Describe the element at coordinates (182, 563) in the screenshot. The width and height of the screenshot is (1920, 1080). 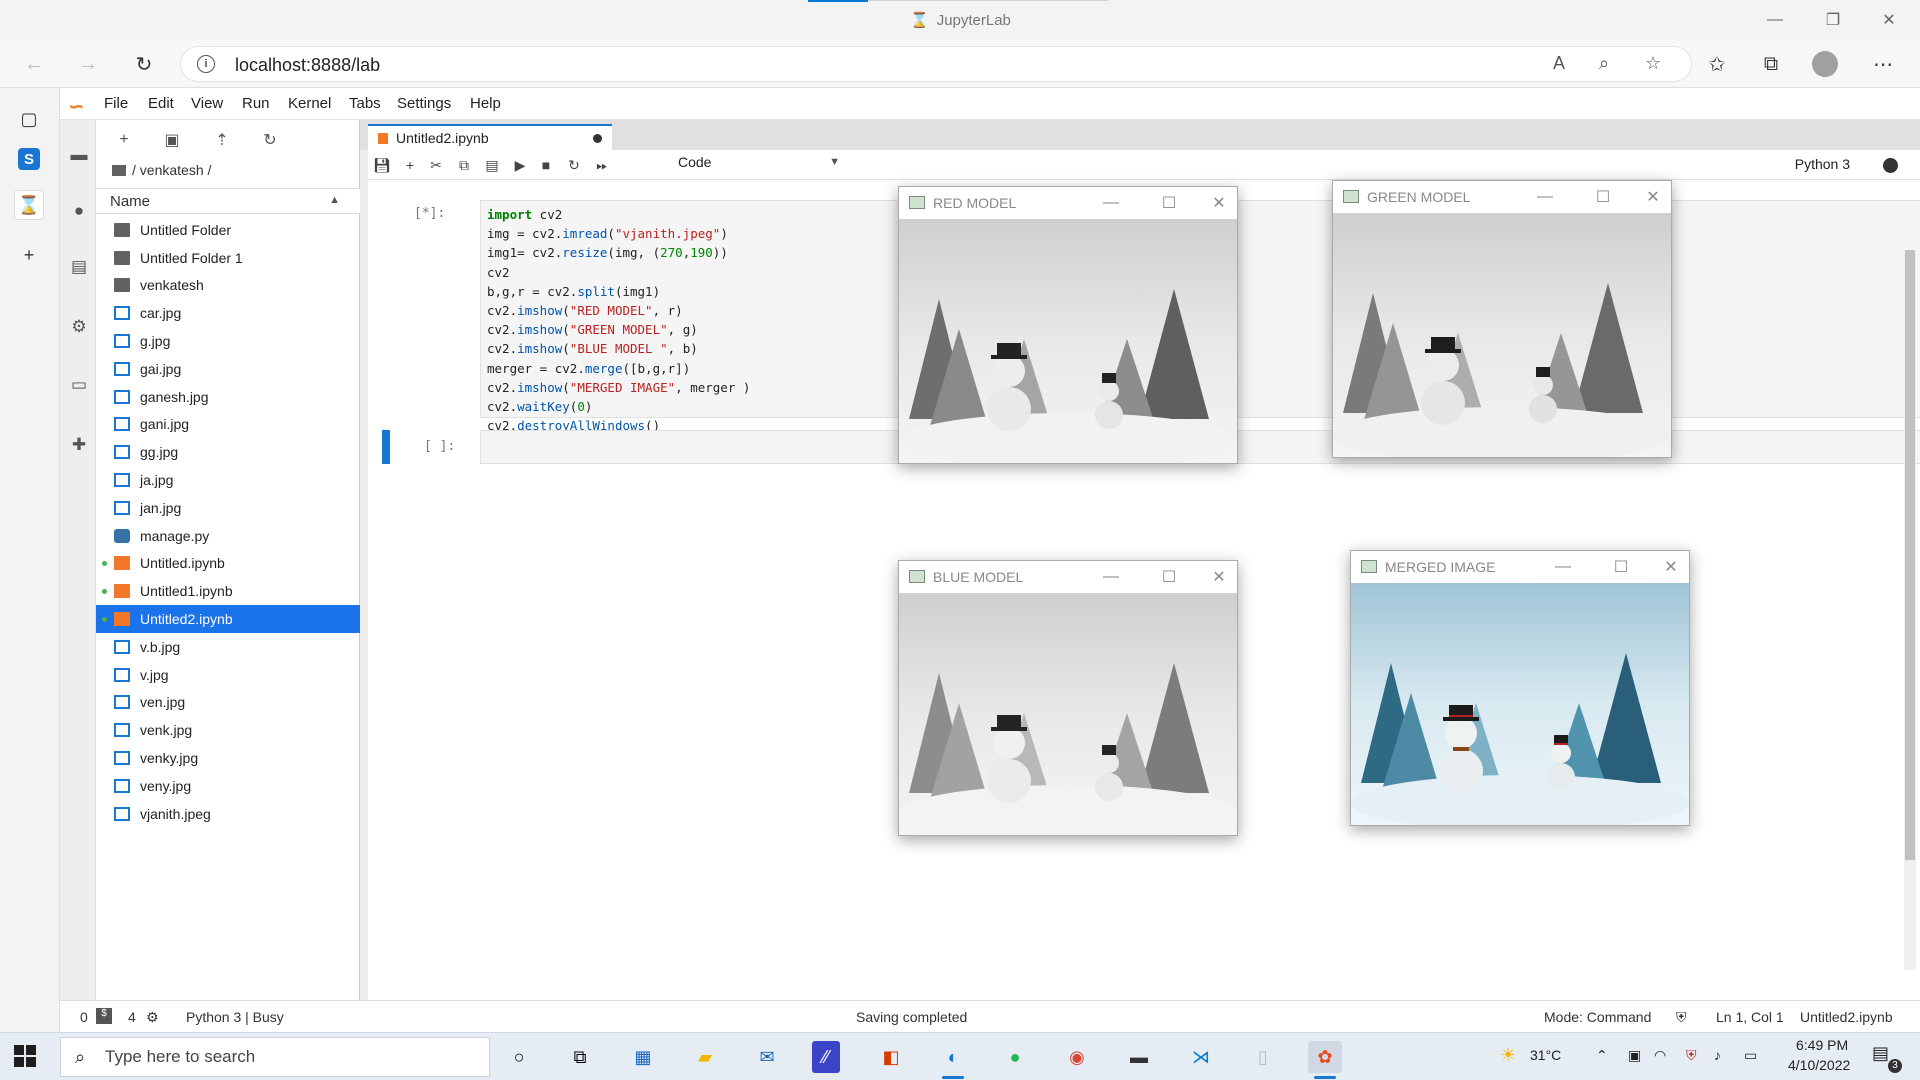
I see `file-name: Untitled.ipynb` at that location.